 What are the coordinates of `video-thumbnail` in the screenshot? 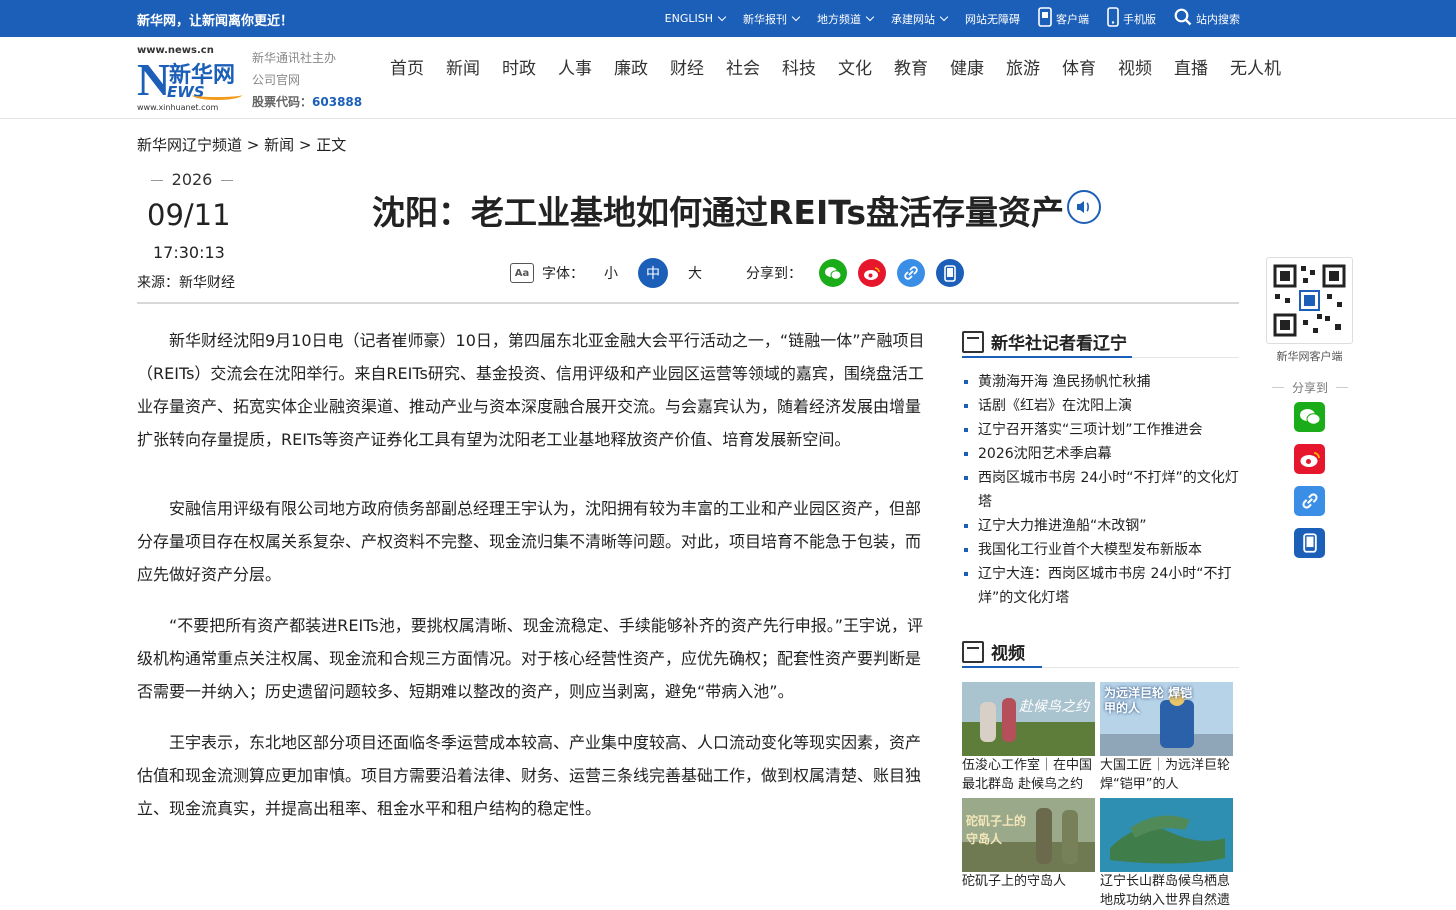 It's located at (1166, 835).